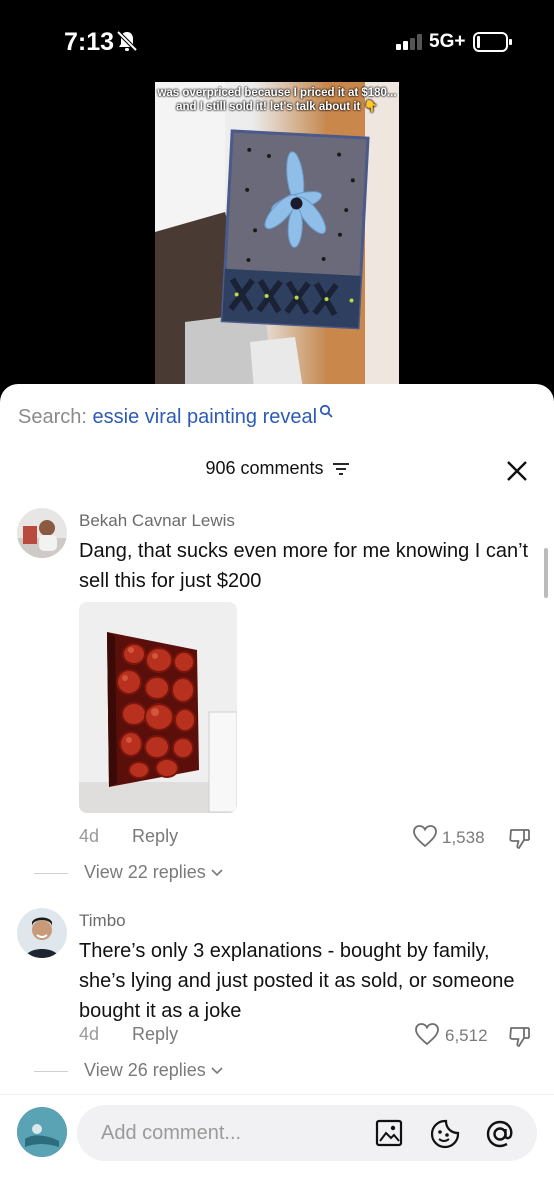  I want to click on view-replies-label: View 26 replies, so click(145, 1070).